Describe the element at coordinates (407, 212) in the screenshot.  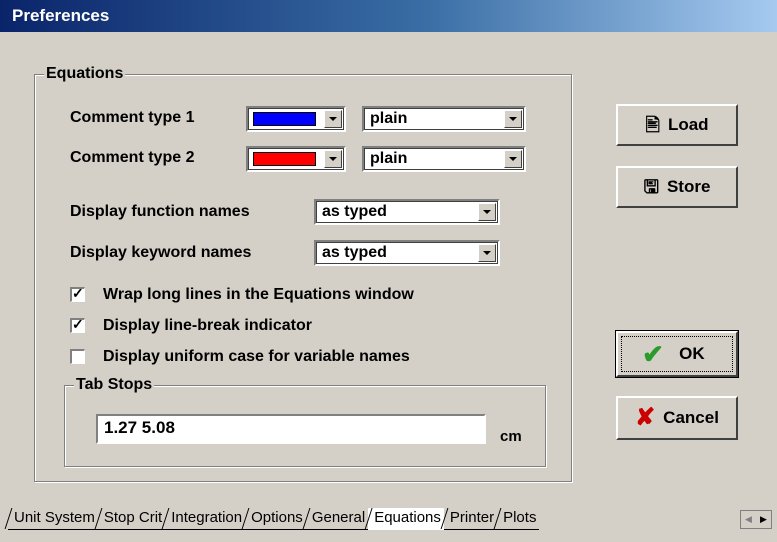
I see `display-function-names-select: as typed` at that location.